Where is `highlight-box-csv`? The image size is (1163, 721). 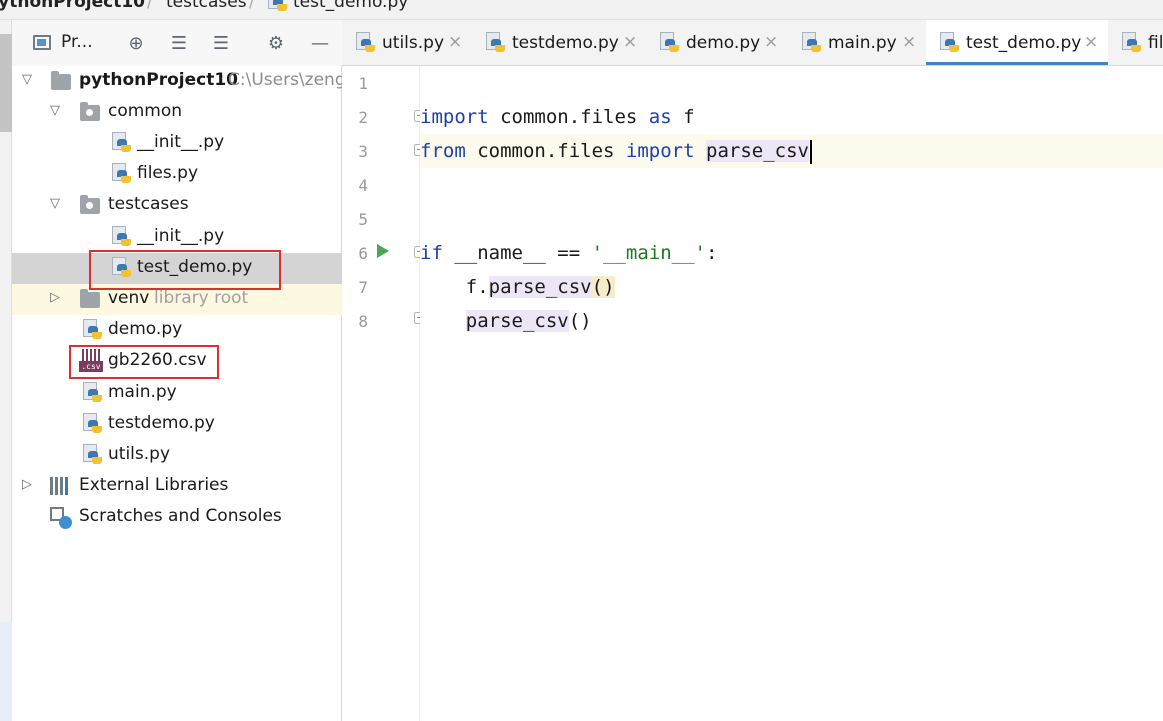
highlight-box-csv is located at coordinates (144, 362).